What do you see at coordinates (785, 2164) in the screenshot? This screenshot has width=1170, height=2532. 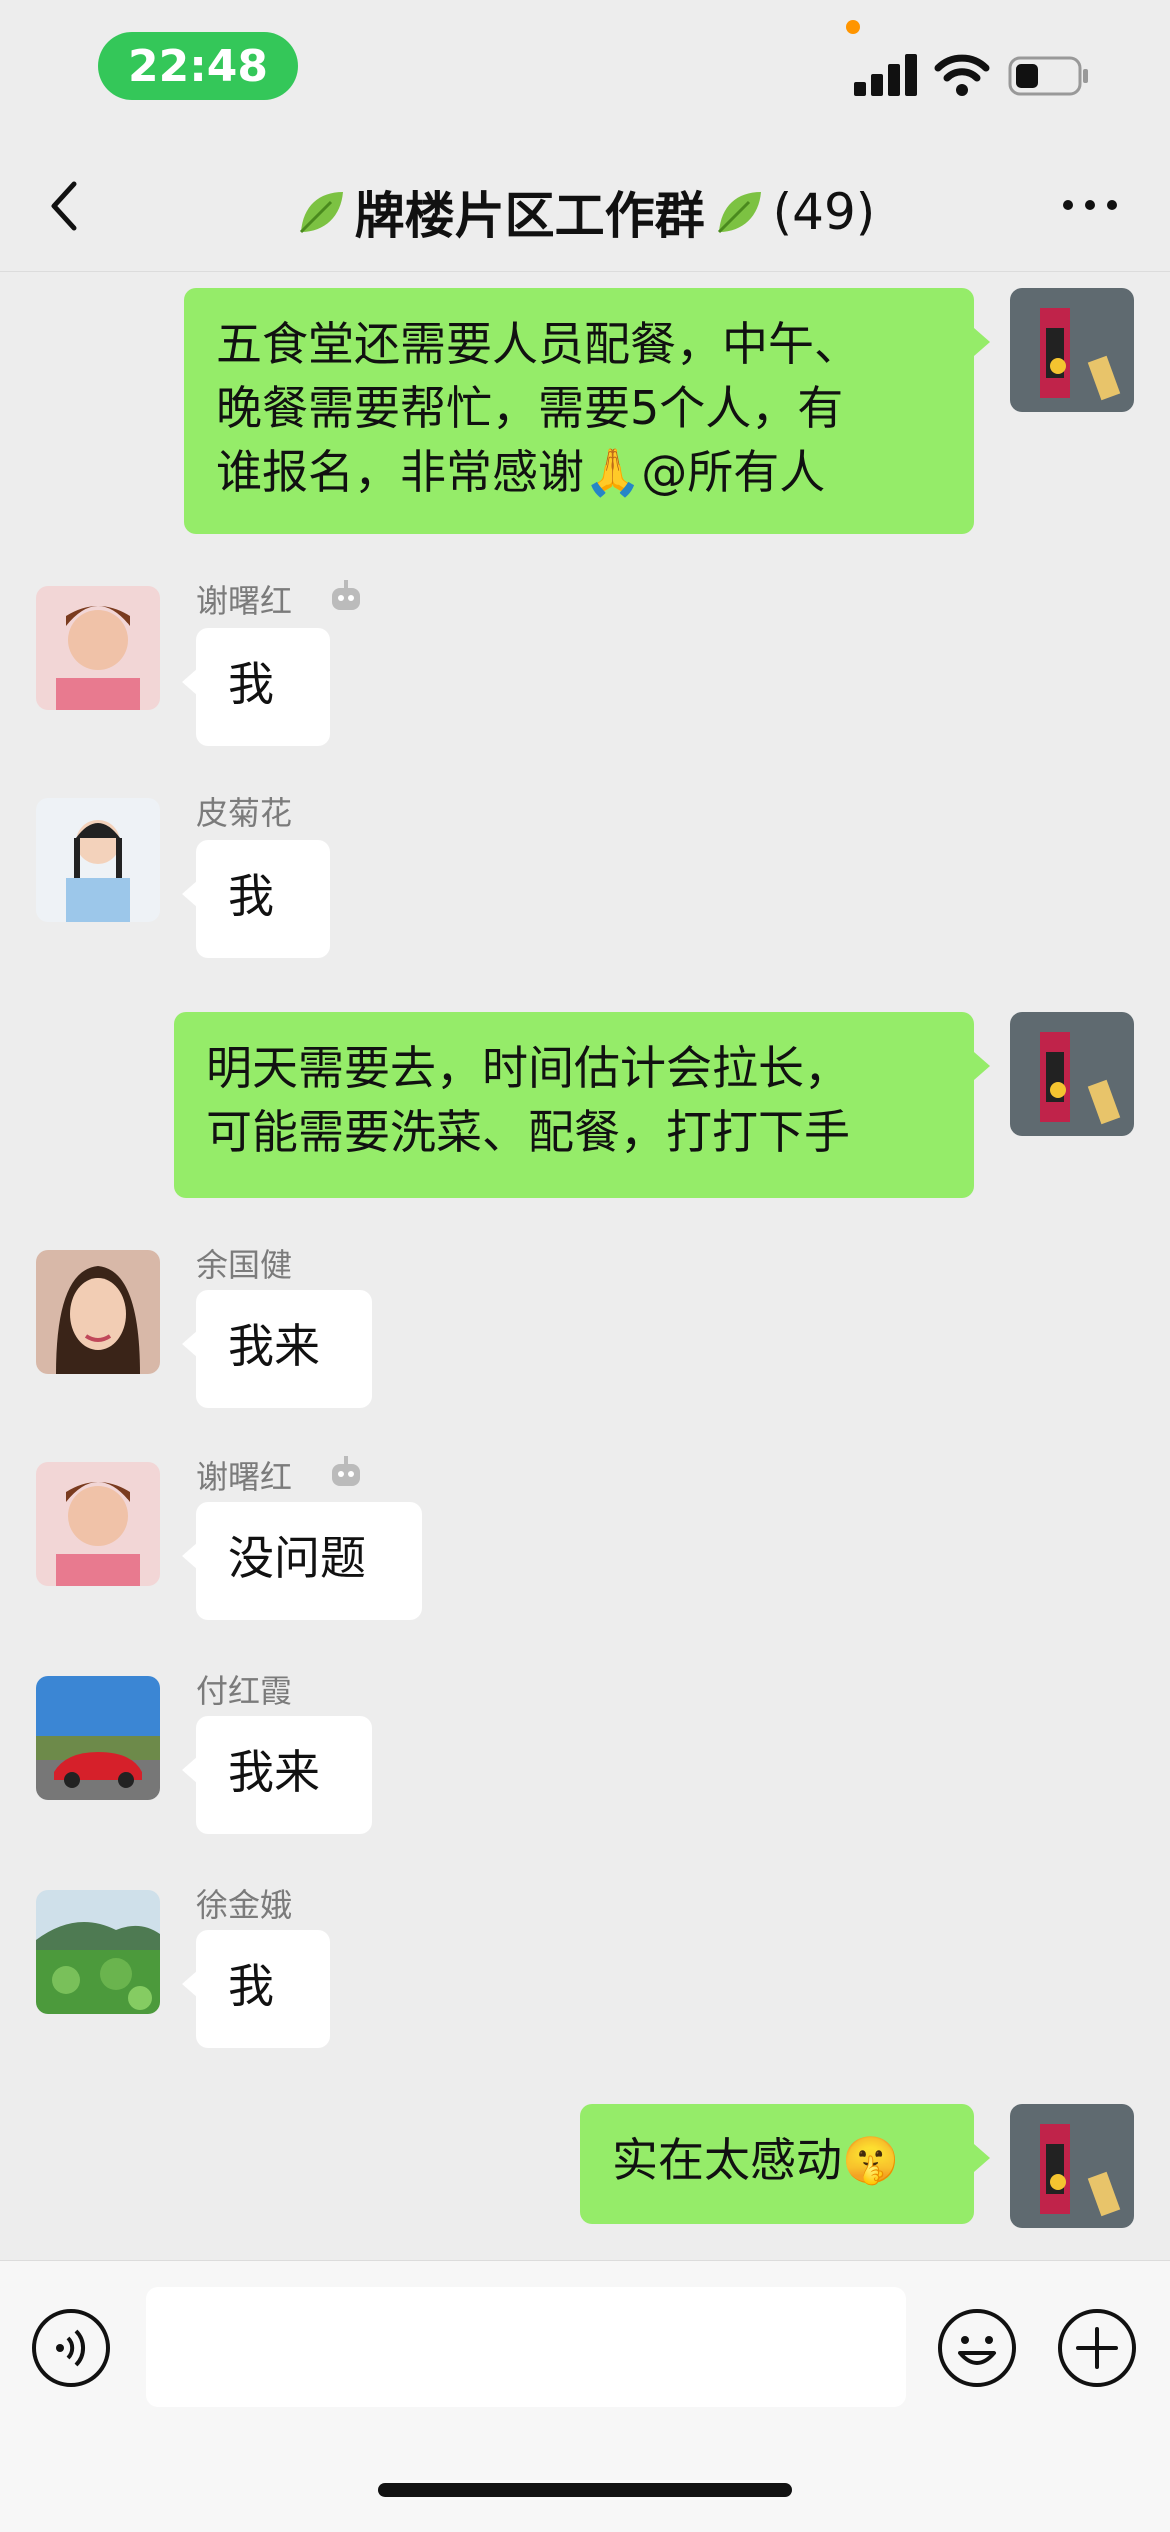 I see `message-bubble-self: 实在太感动🤫` at bounding box center [785, 2164].